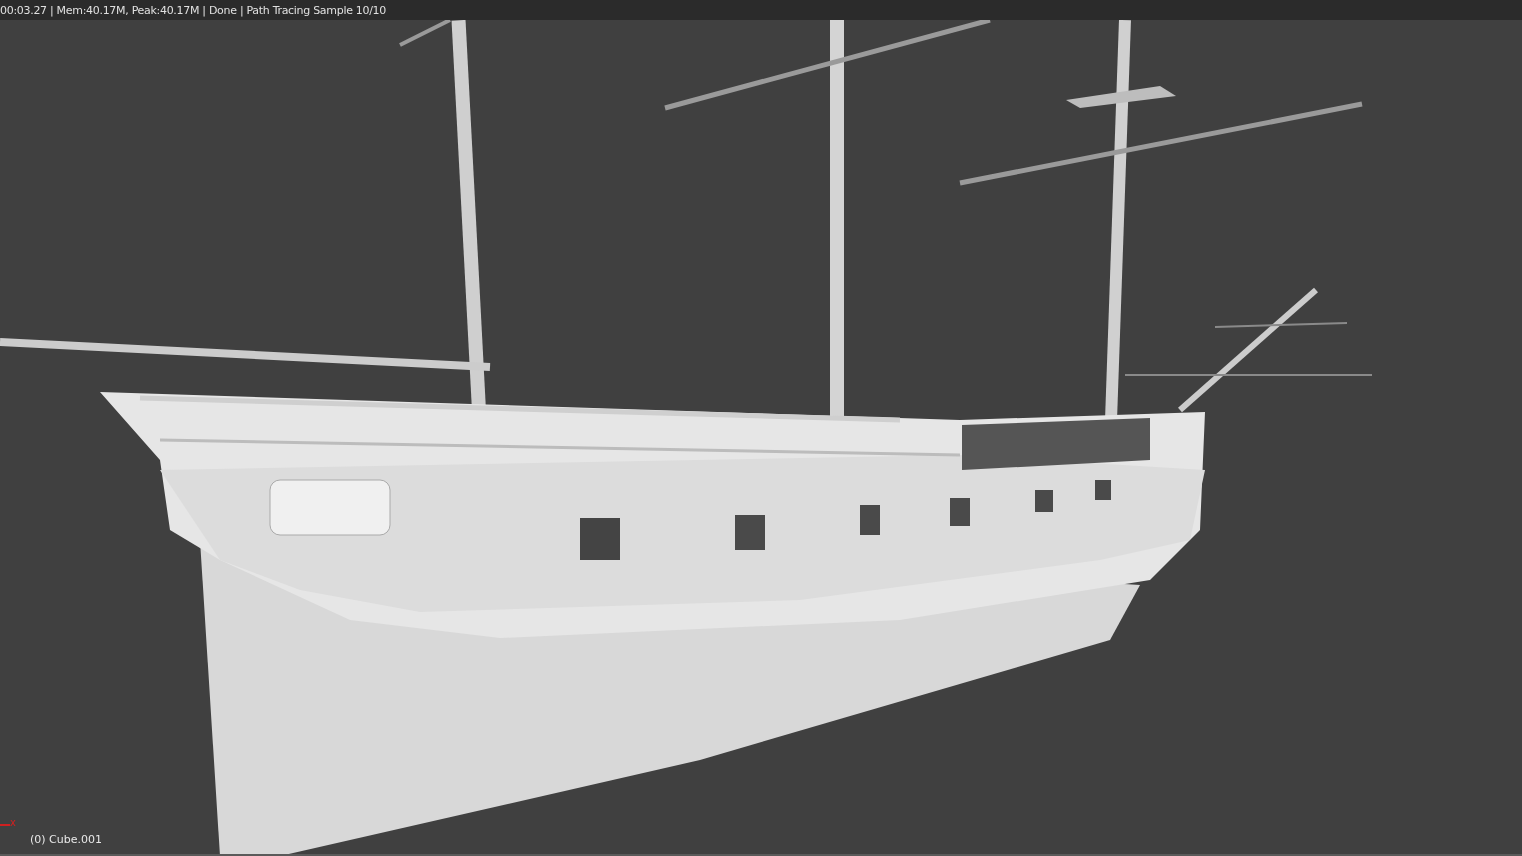 The height and width of the screenshot is (856, 1522). I want to click on axis-line-icon, so click(5, 825).